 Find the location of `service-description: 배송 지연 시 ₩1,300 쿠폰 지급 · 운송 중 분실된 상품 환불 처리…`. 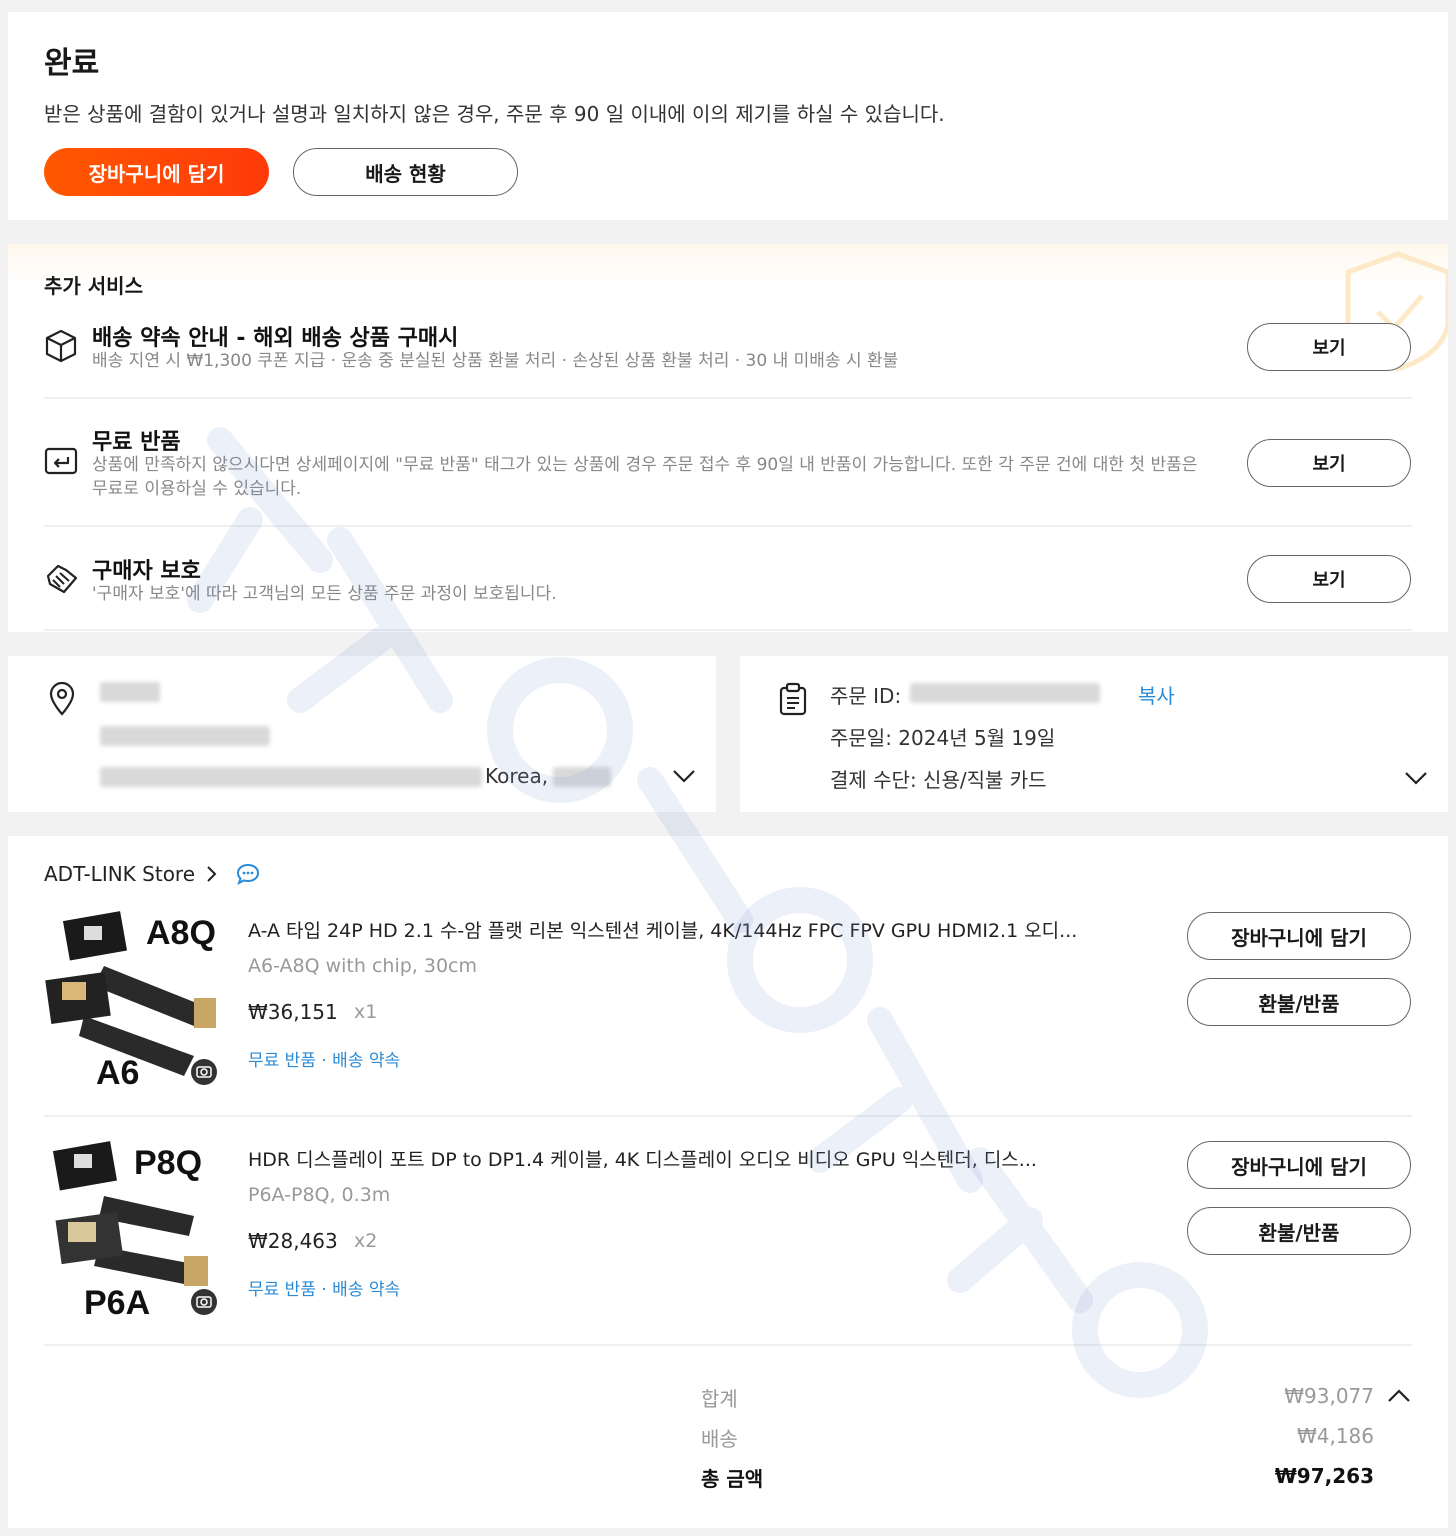

service-description: 배송 지연 시 ₩1,300 쿠폰 지급 · 운송 중 분실된 상품 환불 처리… is located at coordinates (495, 361).